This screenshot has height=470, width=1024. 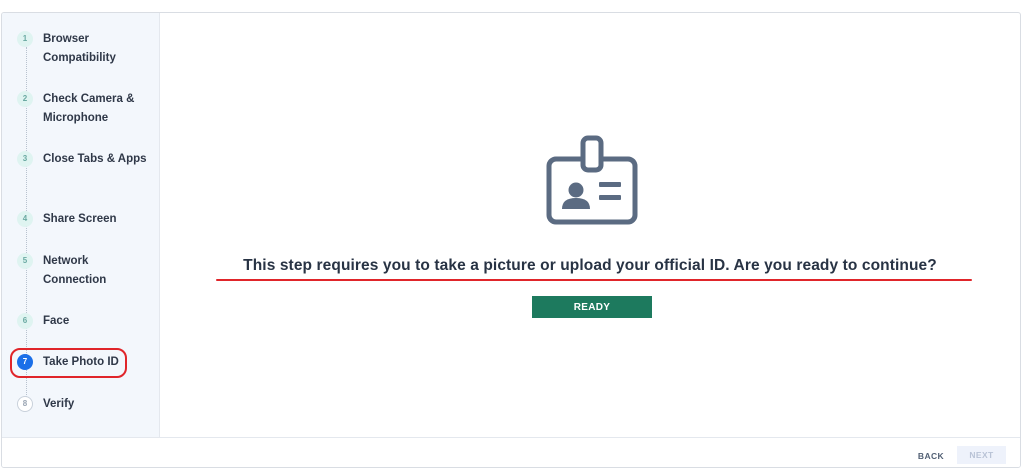 I want to click on id-badge-icon, so click(x=592, y=180).